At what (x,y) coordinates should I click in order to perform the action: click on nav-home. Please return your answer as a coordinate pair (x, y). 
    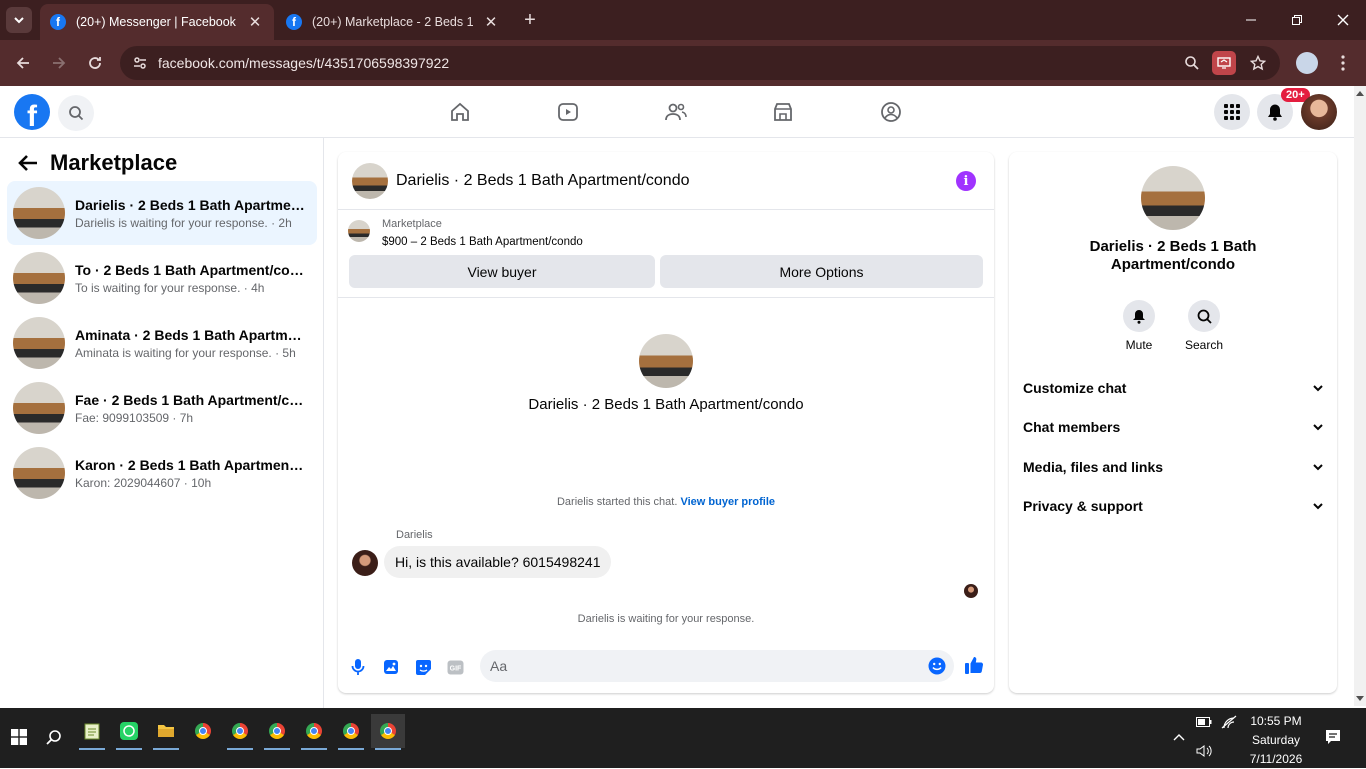
    Looking at the image, I should click on (460, 112).